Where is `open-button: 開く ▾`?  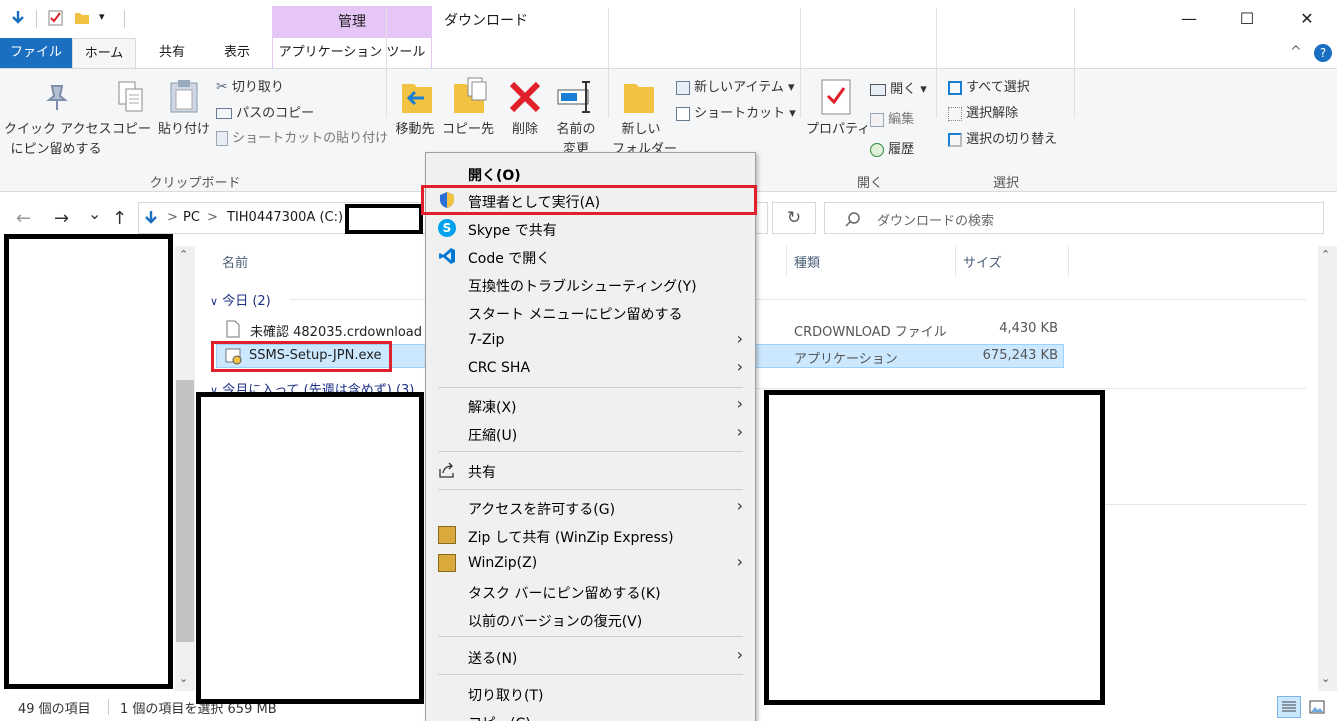
open-button: 開く ▾ is located at coordinates (898, 90).